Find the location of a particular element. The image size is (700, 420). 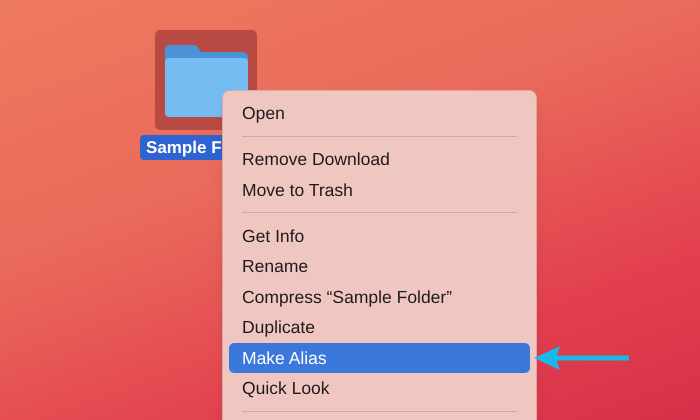

menu-item: Quick Look is located at coordinates (379, 388).